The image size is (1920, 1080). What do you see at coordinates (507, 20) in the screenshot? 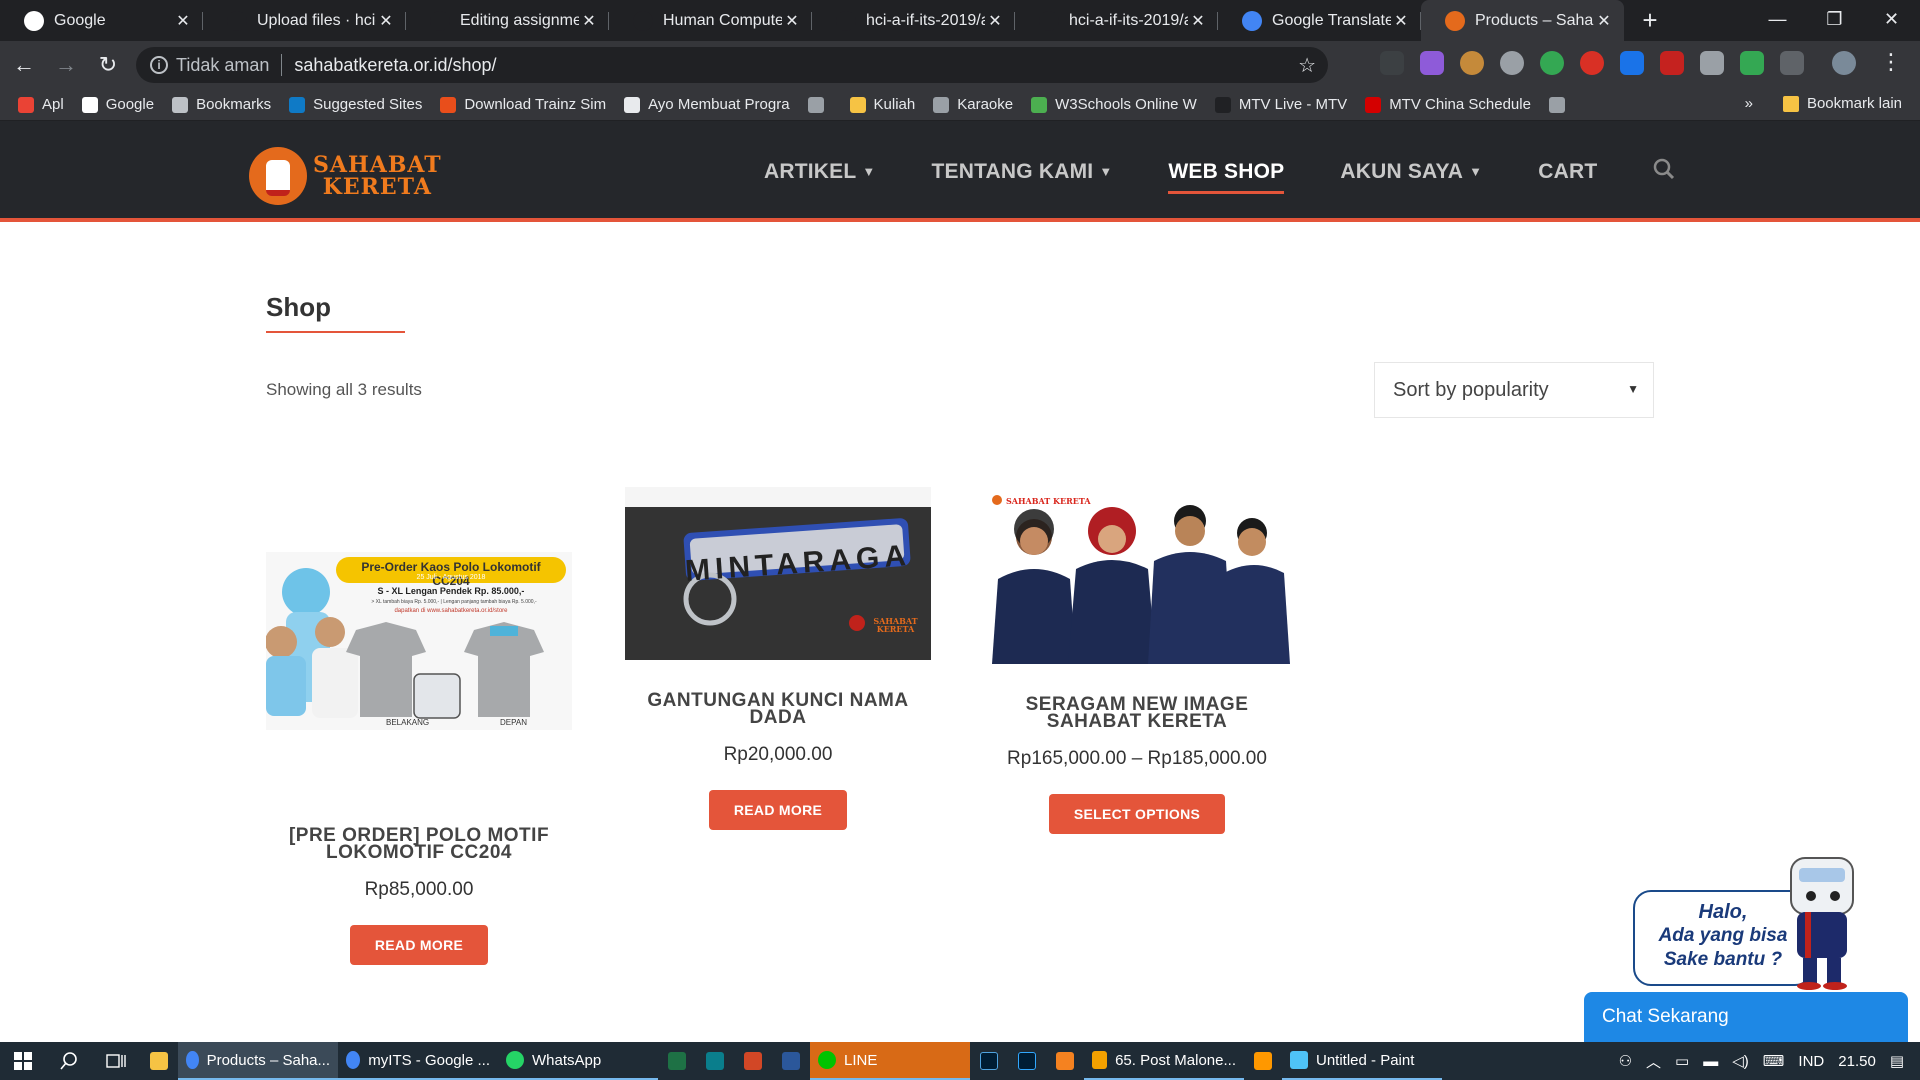
I see `browser-tab: Editing assignment✕` at bounding box center [507, 20].